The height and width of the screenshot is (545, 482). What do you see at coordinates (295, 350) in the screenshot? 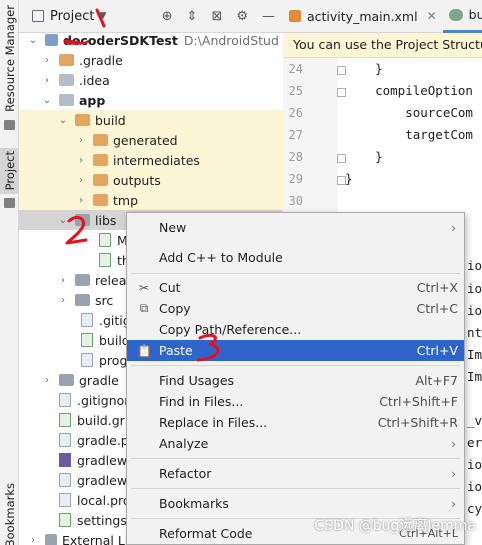
I see `menu-item-paste: 📋 Paste Ctrl+V` at bounding box center [295, 350].